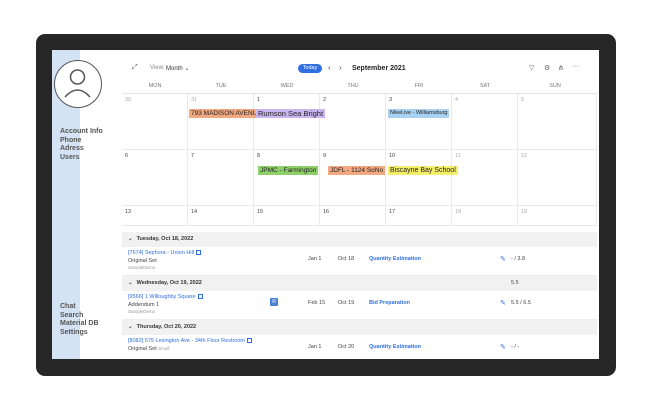 The image size is (670, 412). I want to click on day-cell: 15, so click(287, 216).